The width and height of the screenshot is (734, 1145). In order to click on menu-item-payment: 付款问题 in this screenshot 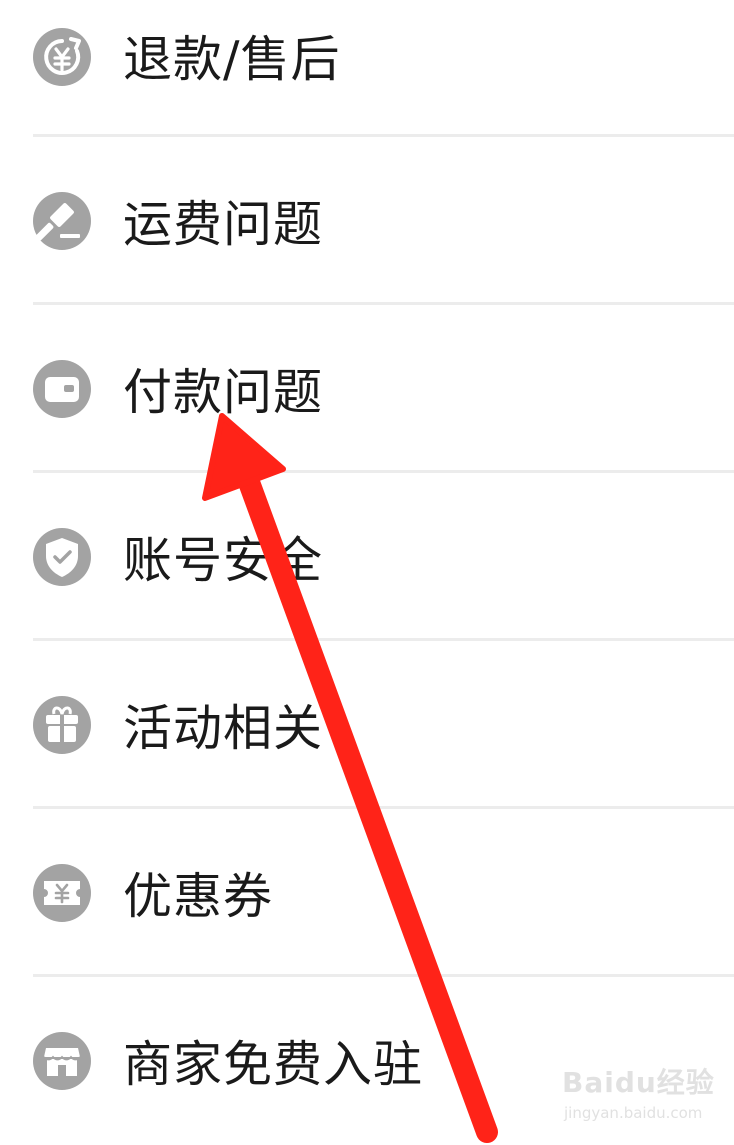, I will do `click(367, 389)`.